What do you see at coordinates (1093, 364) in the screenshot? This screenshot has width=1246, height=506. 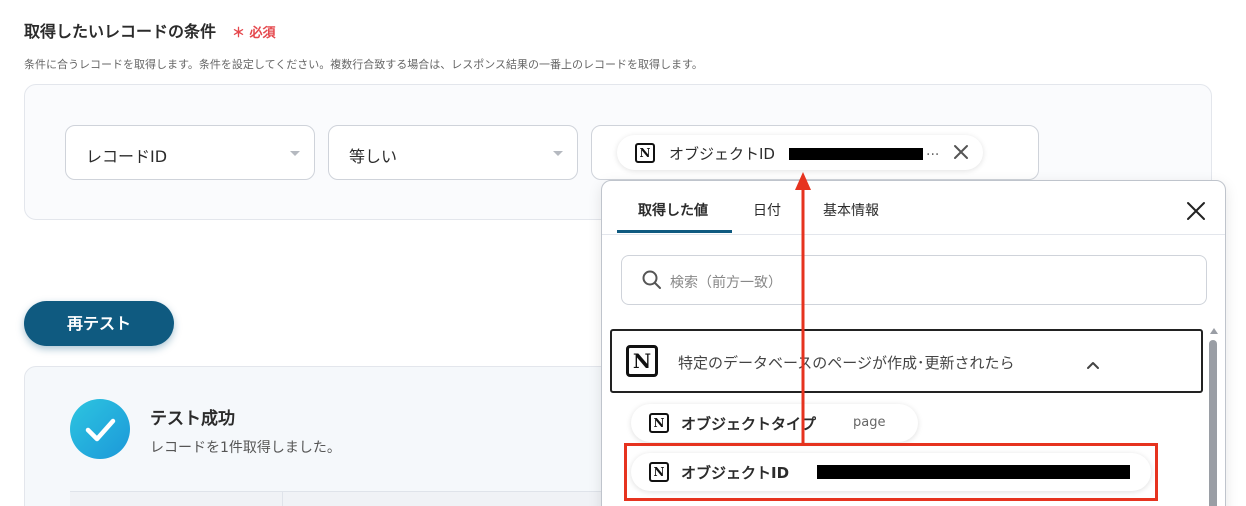 I see `chevron-up-icon` at bounding box center [1093, 364].